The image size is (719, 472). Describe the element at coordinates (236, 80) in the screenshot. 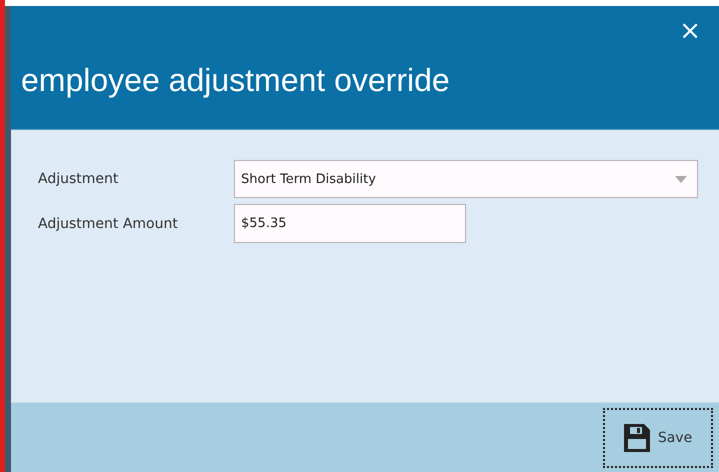

I see `dialog-title: employee adjustment override` at that location.